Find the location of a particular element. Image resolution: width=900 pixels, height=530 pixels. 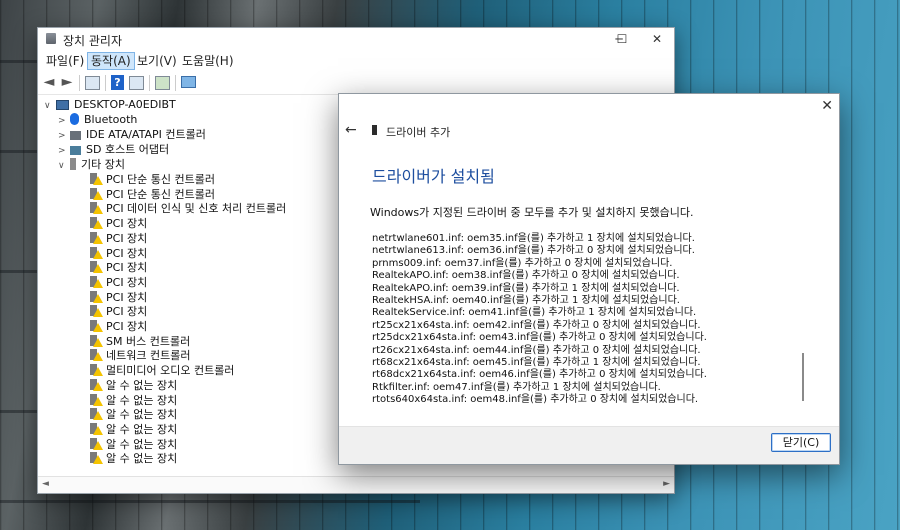

scrollbar-thumb is located at coordinates (803, 377).